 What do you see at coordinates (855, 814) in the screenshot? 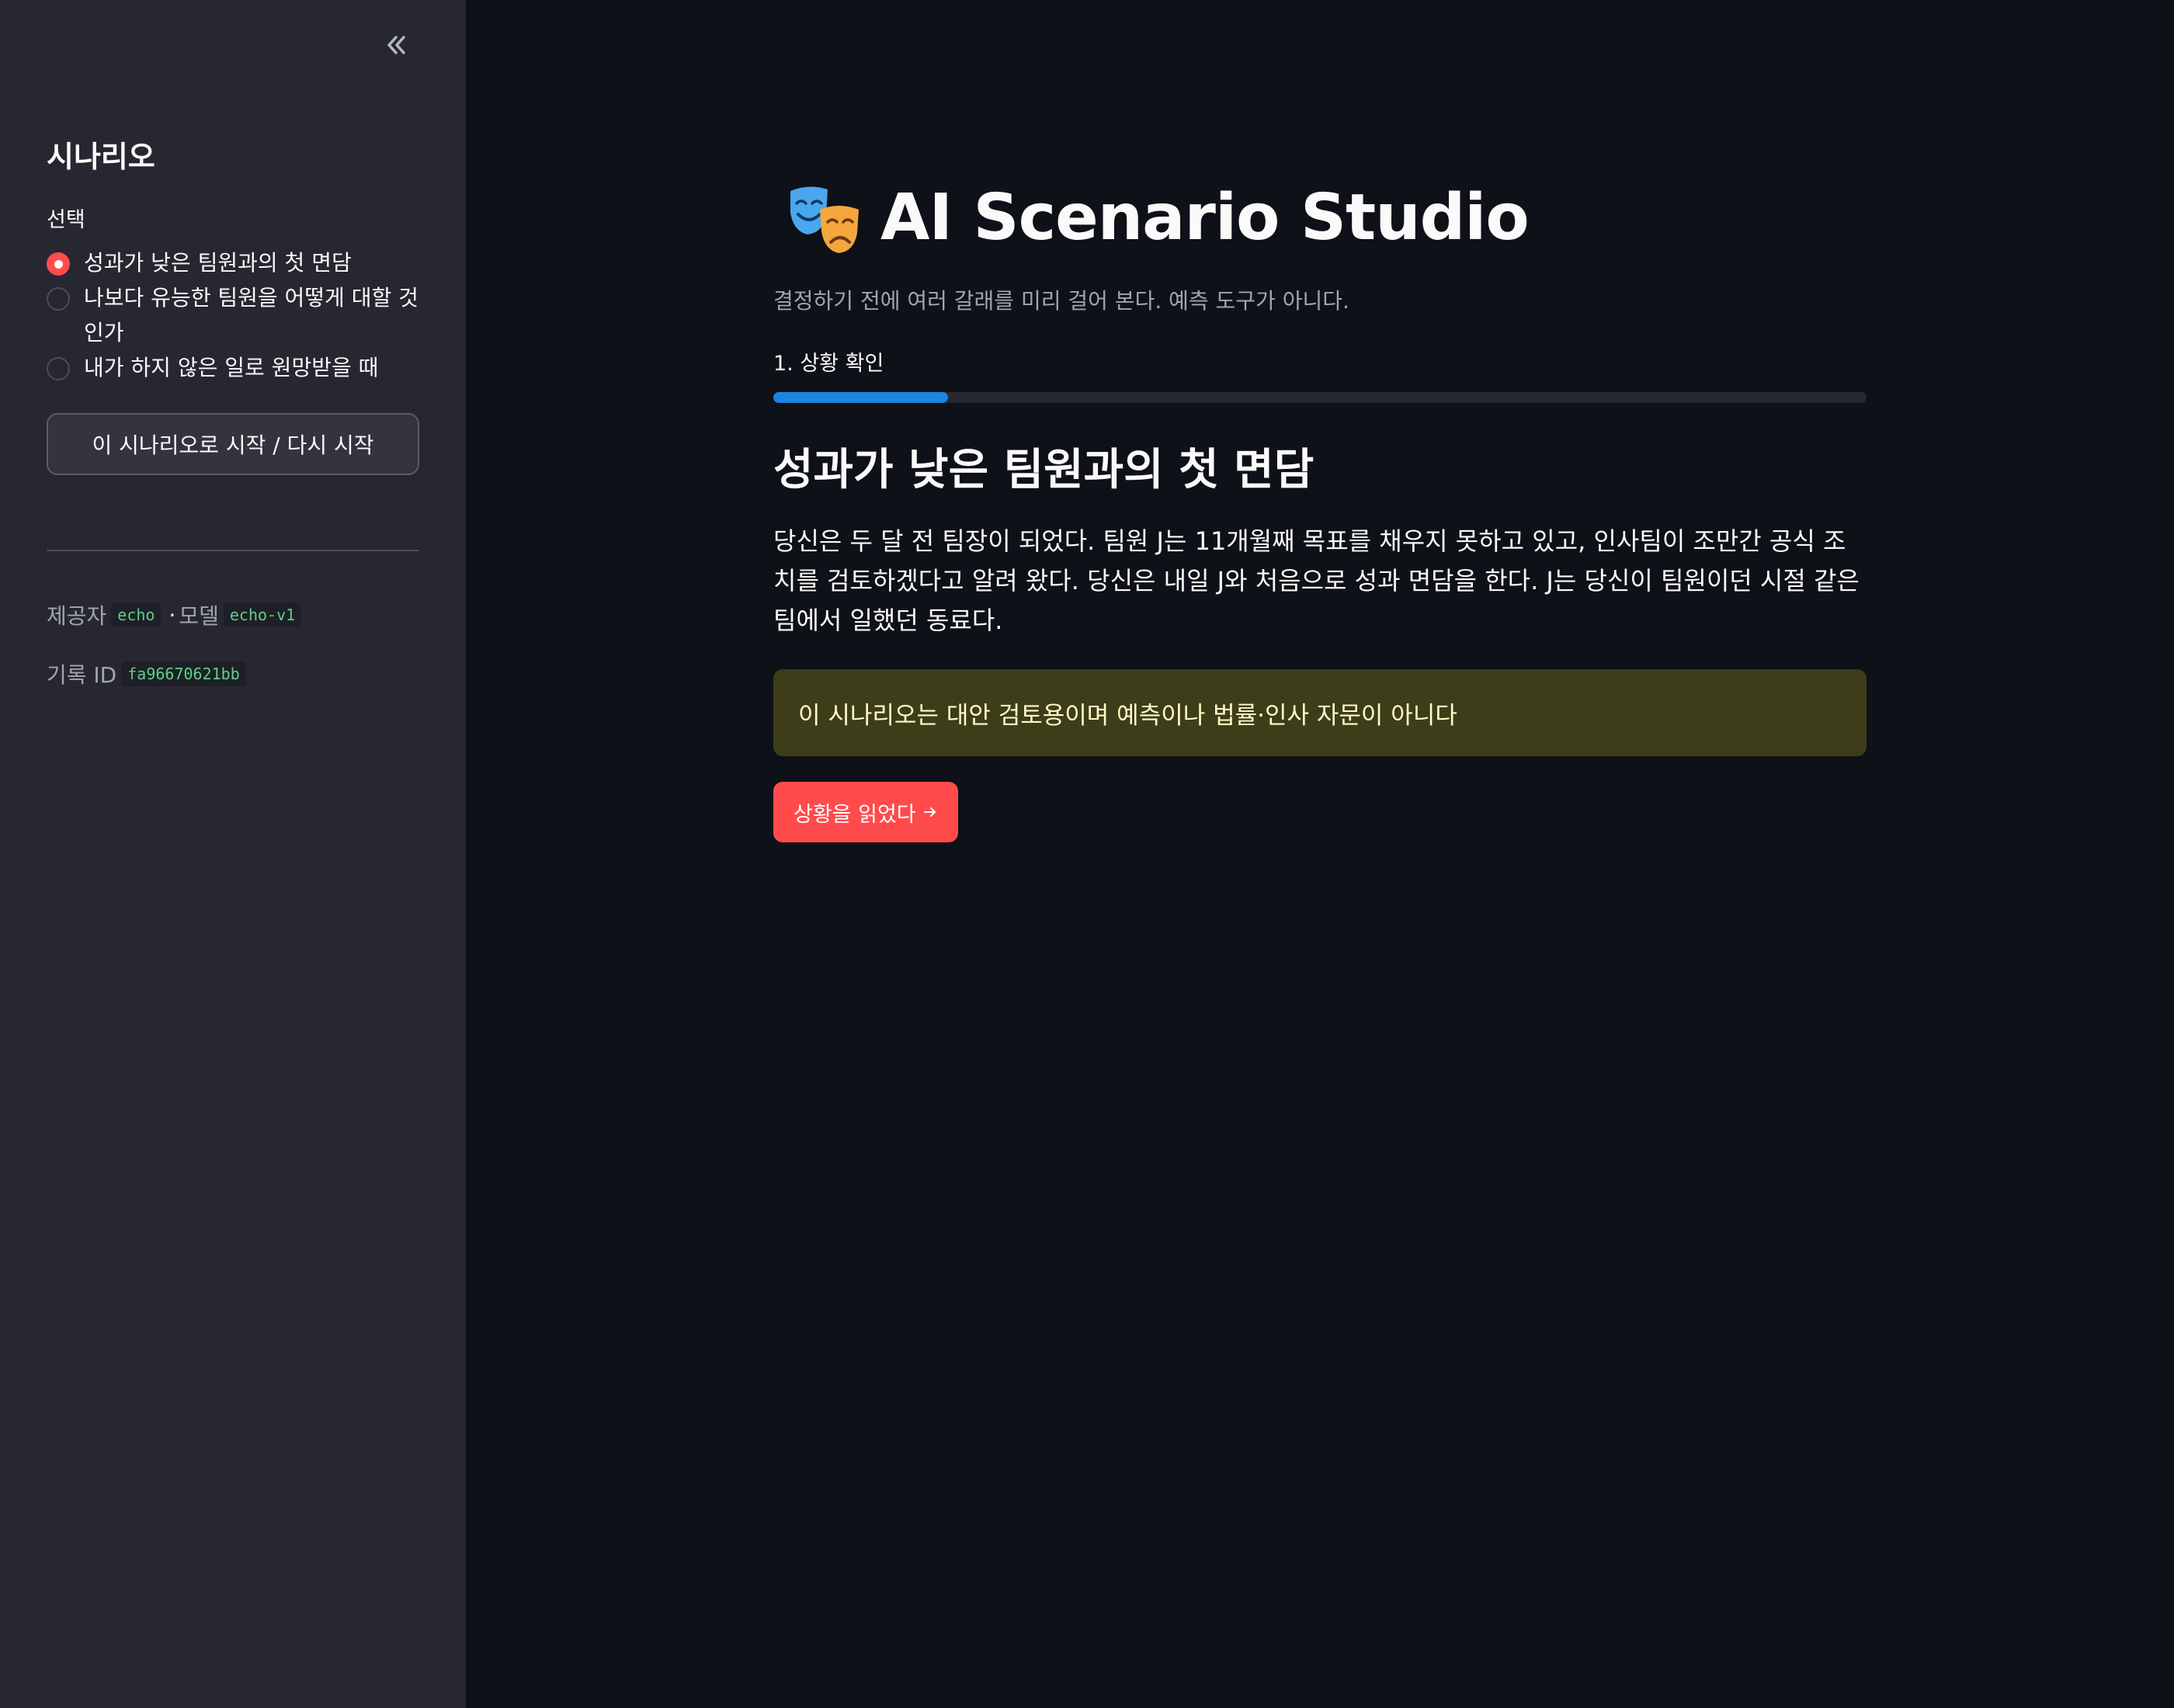
I see `read-situation-label: 상황을 읽었다` at bounding box center [855, 814].